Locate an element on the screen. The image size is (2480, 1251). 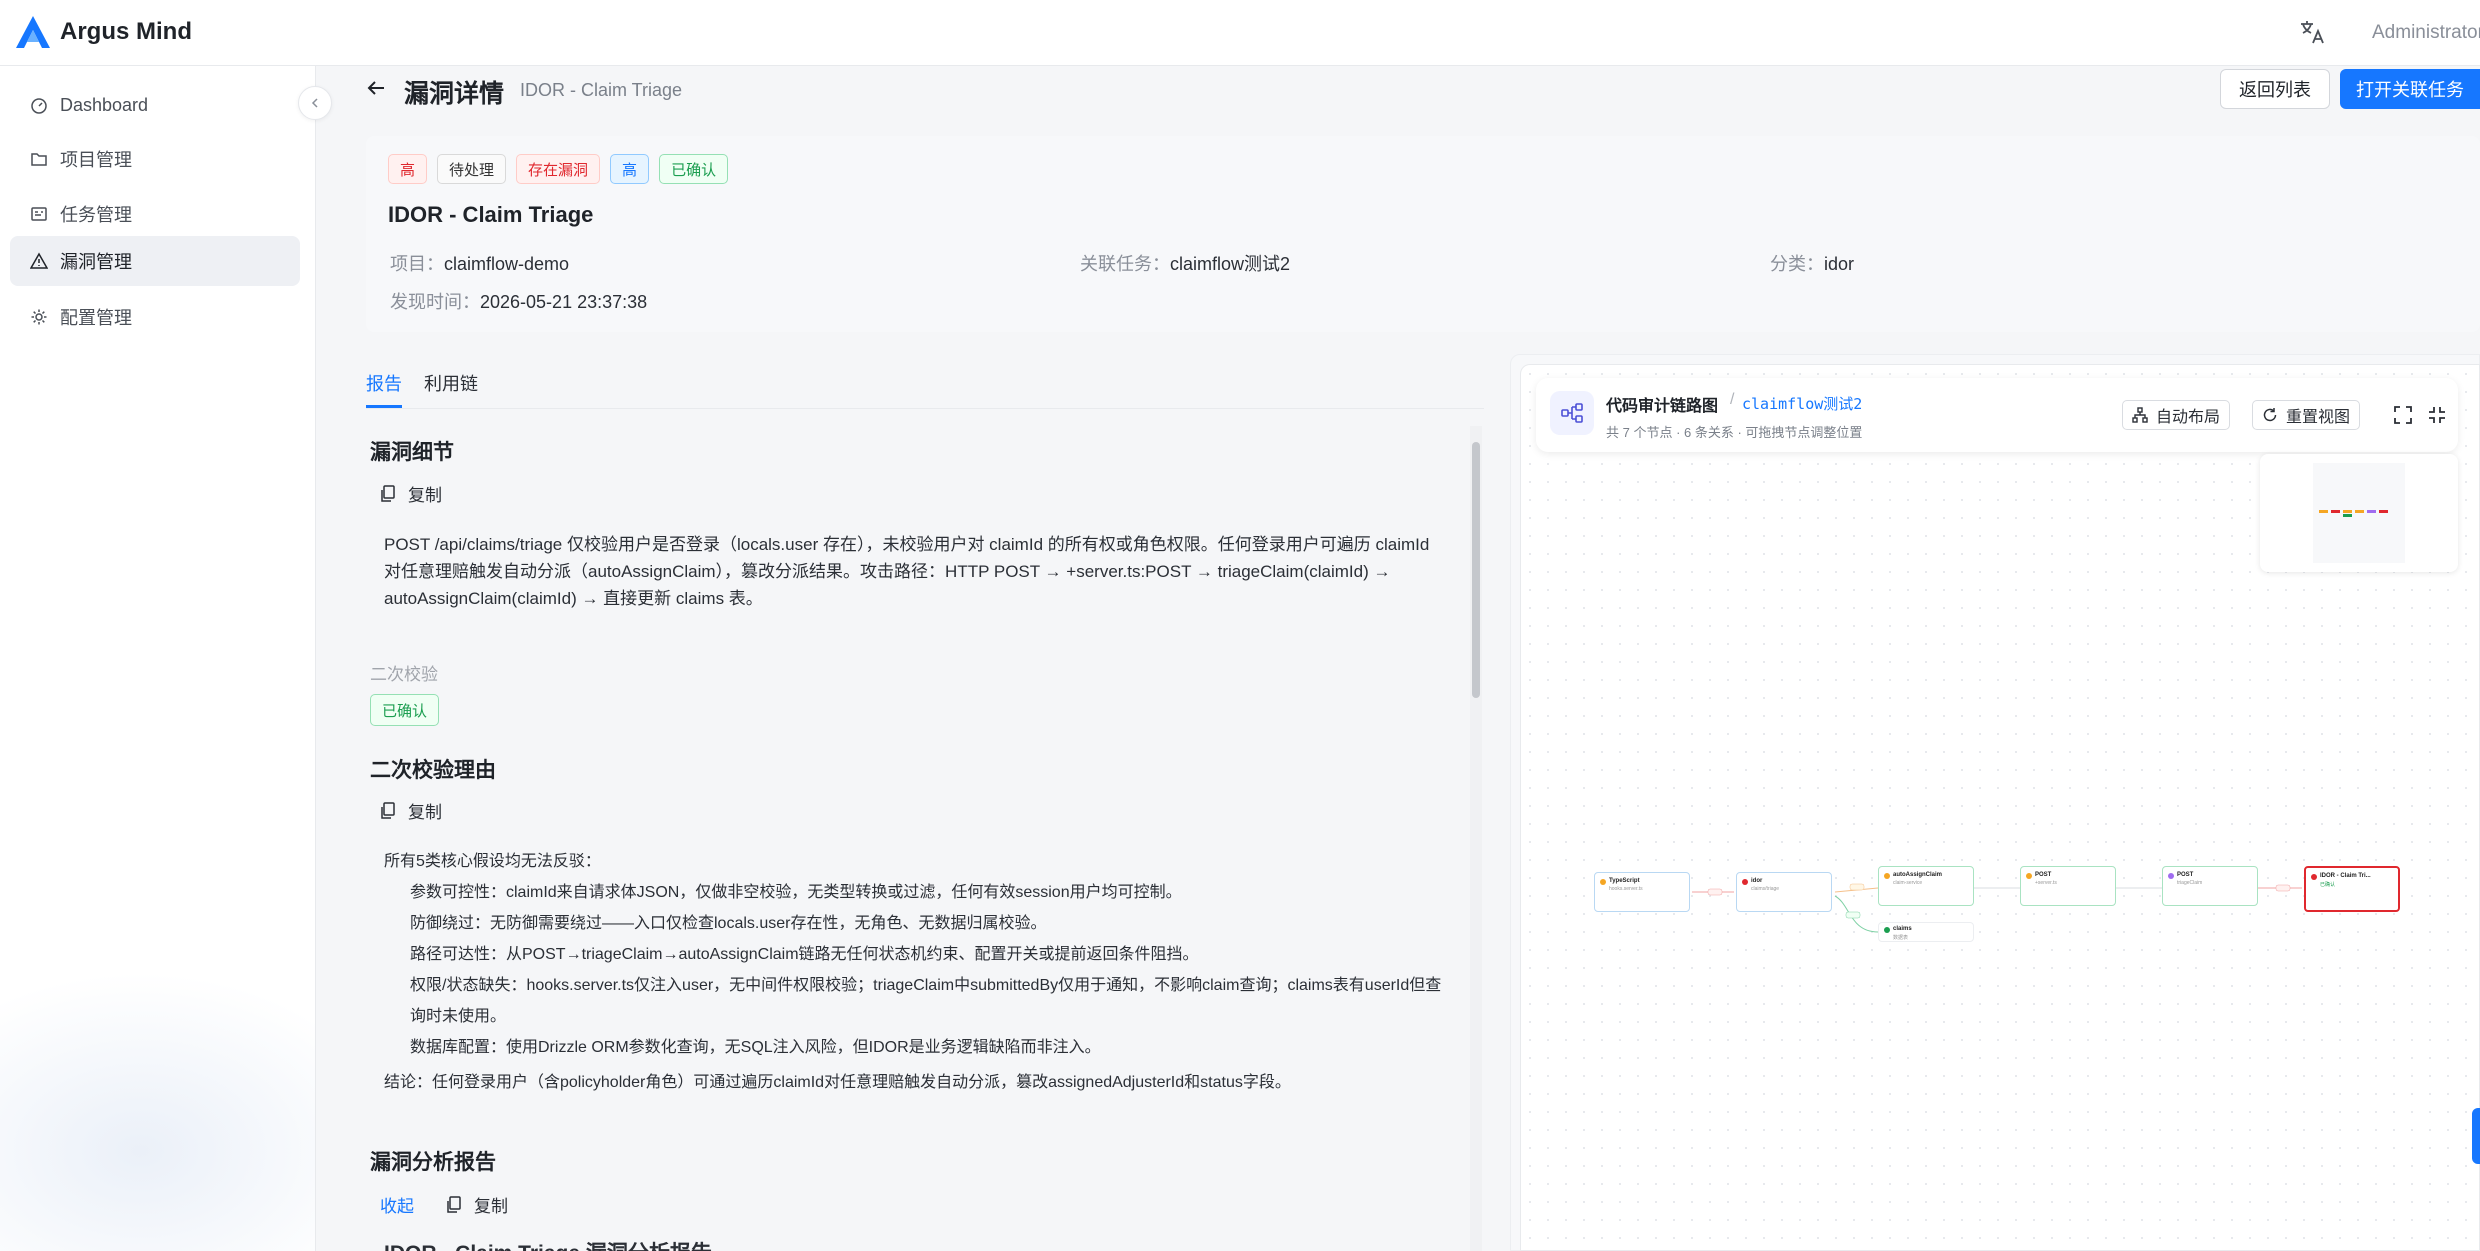
graph-minimap is located at coordinates (2359, 513).